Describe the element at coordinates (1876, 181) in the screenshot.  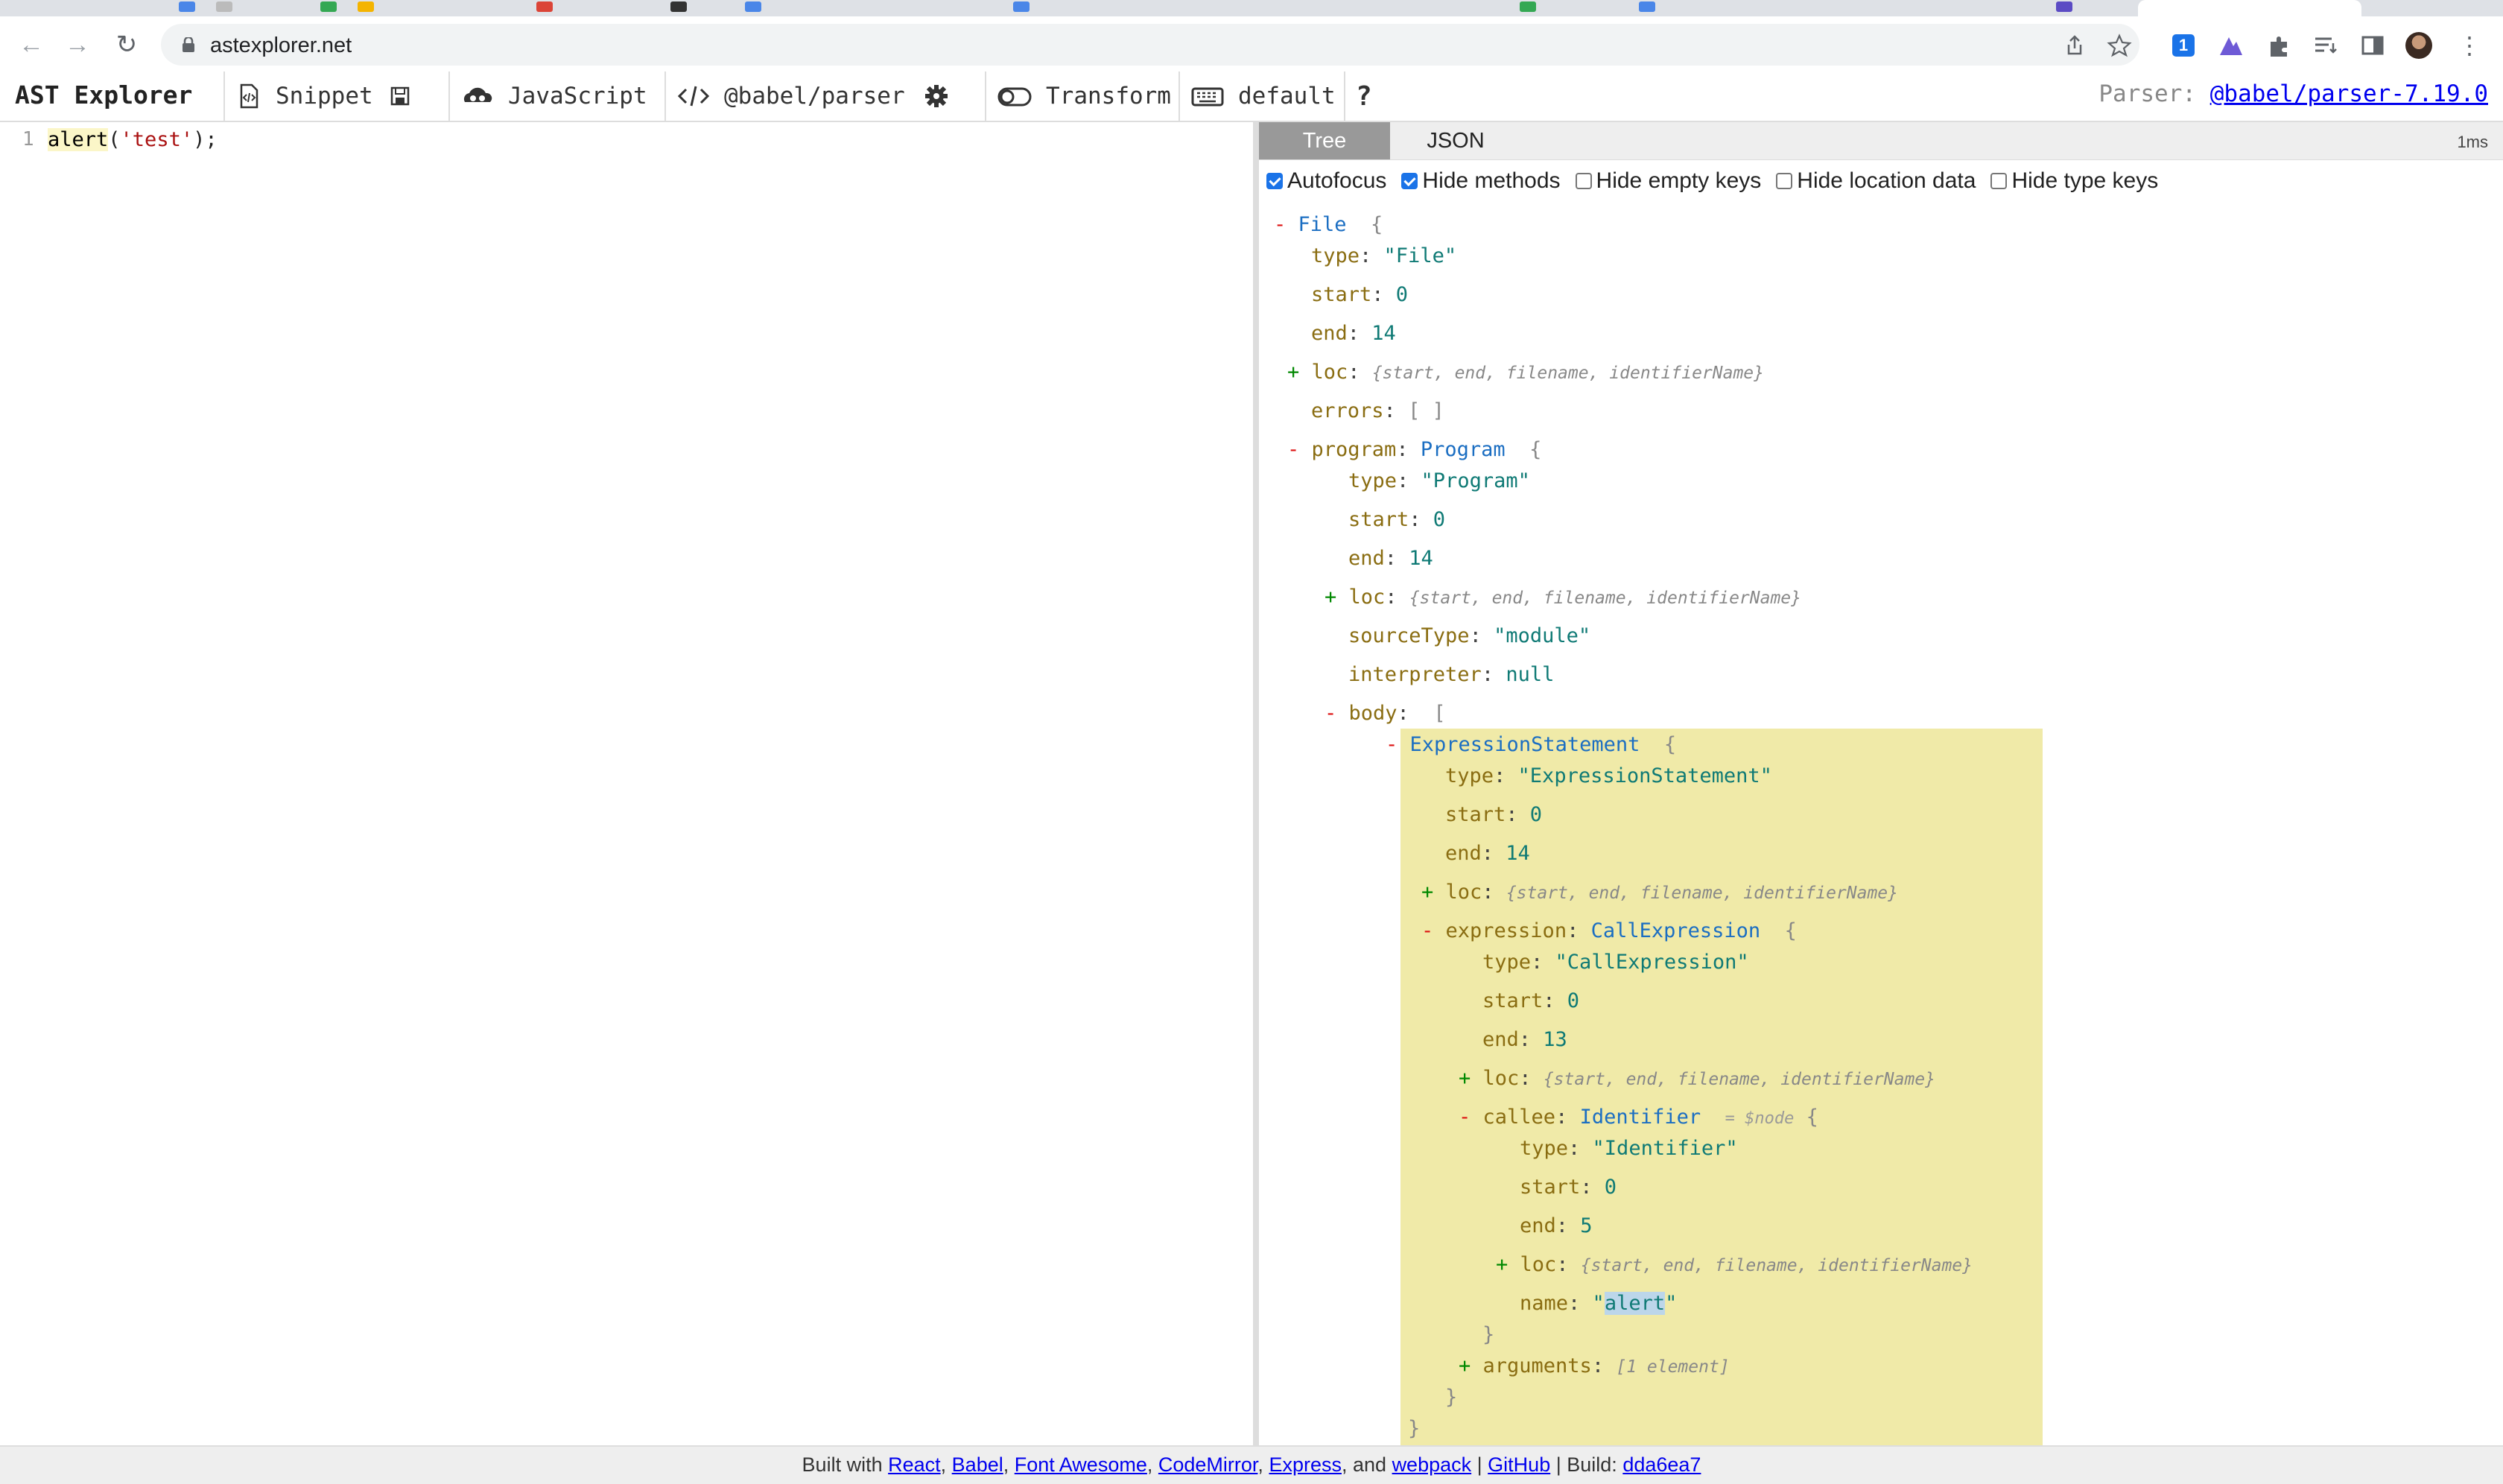
I see `option-hide-location-data: Hide location data` at that location.